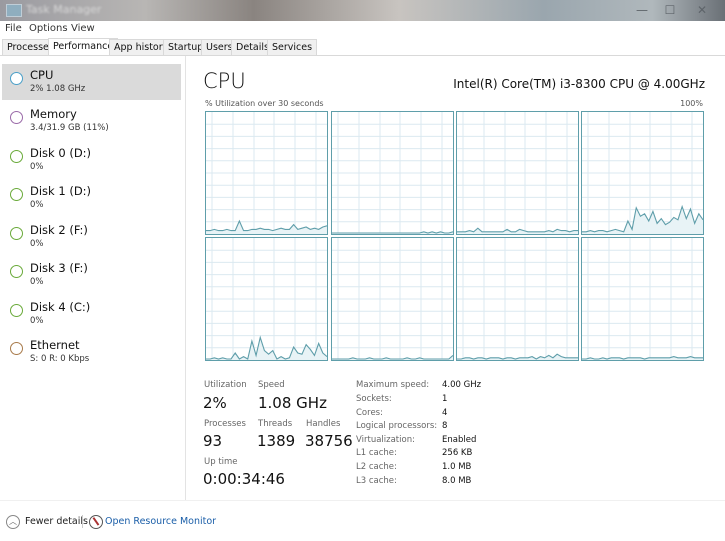 This screenshot has height=541, width=725. I want to click on fewer-details-button: Fewer details, so click(56, 521).